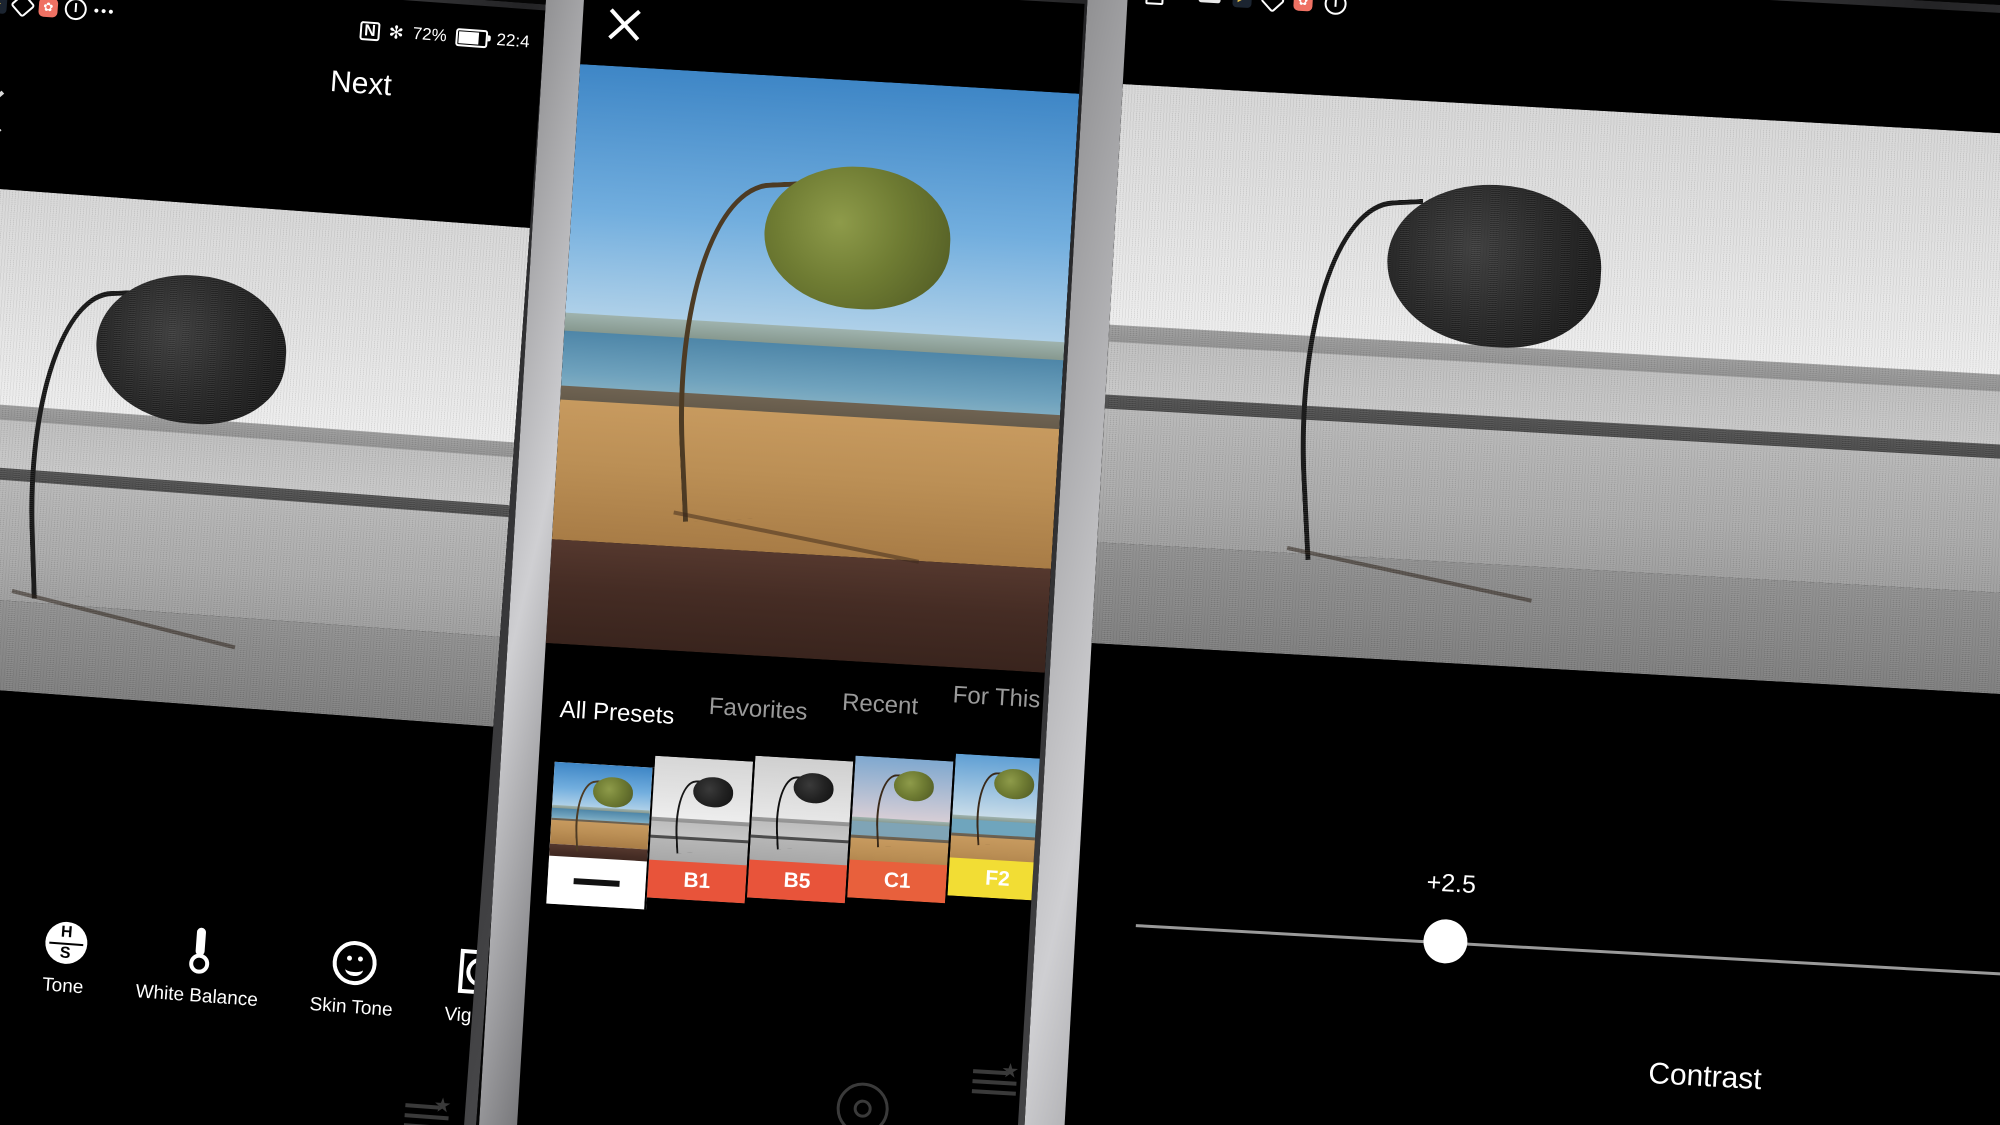 The width and height of the screenshot is (2000, 1125). I want to click on sim-warning-icon: !, so click(1155, 3).